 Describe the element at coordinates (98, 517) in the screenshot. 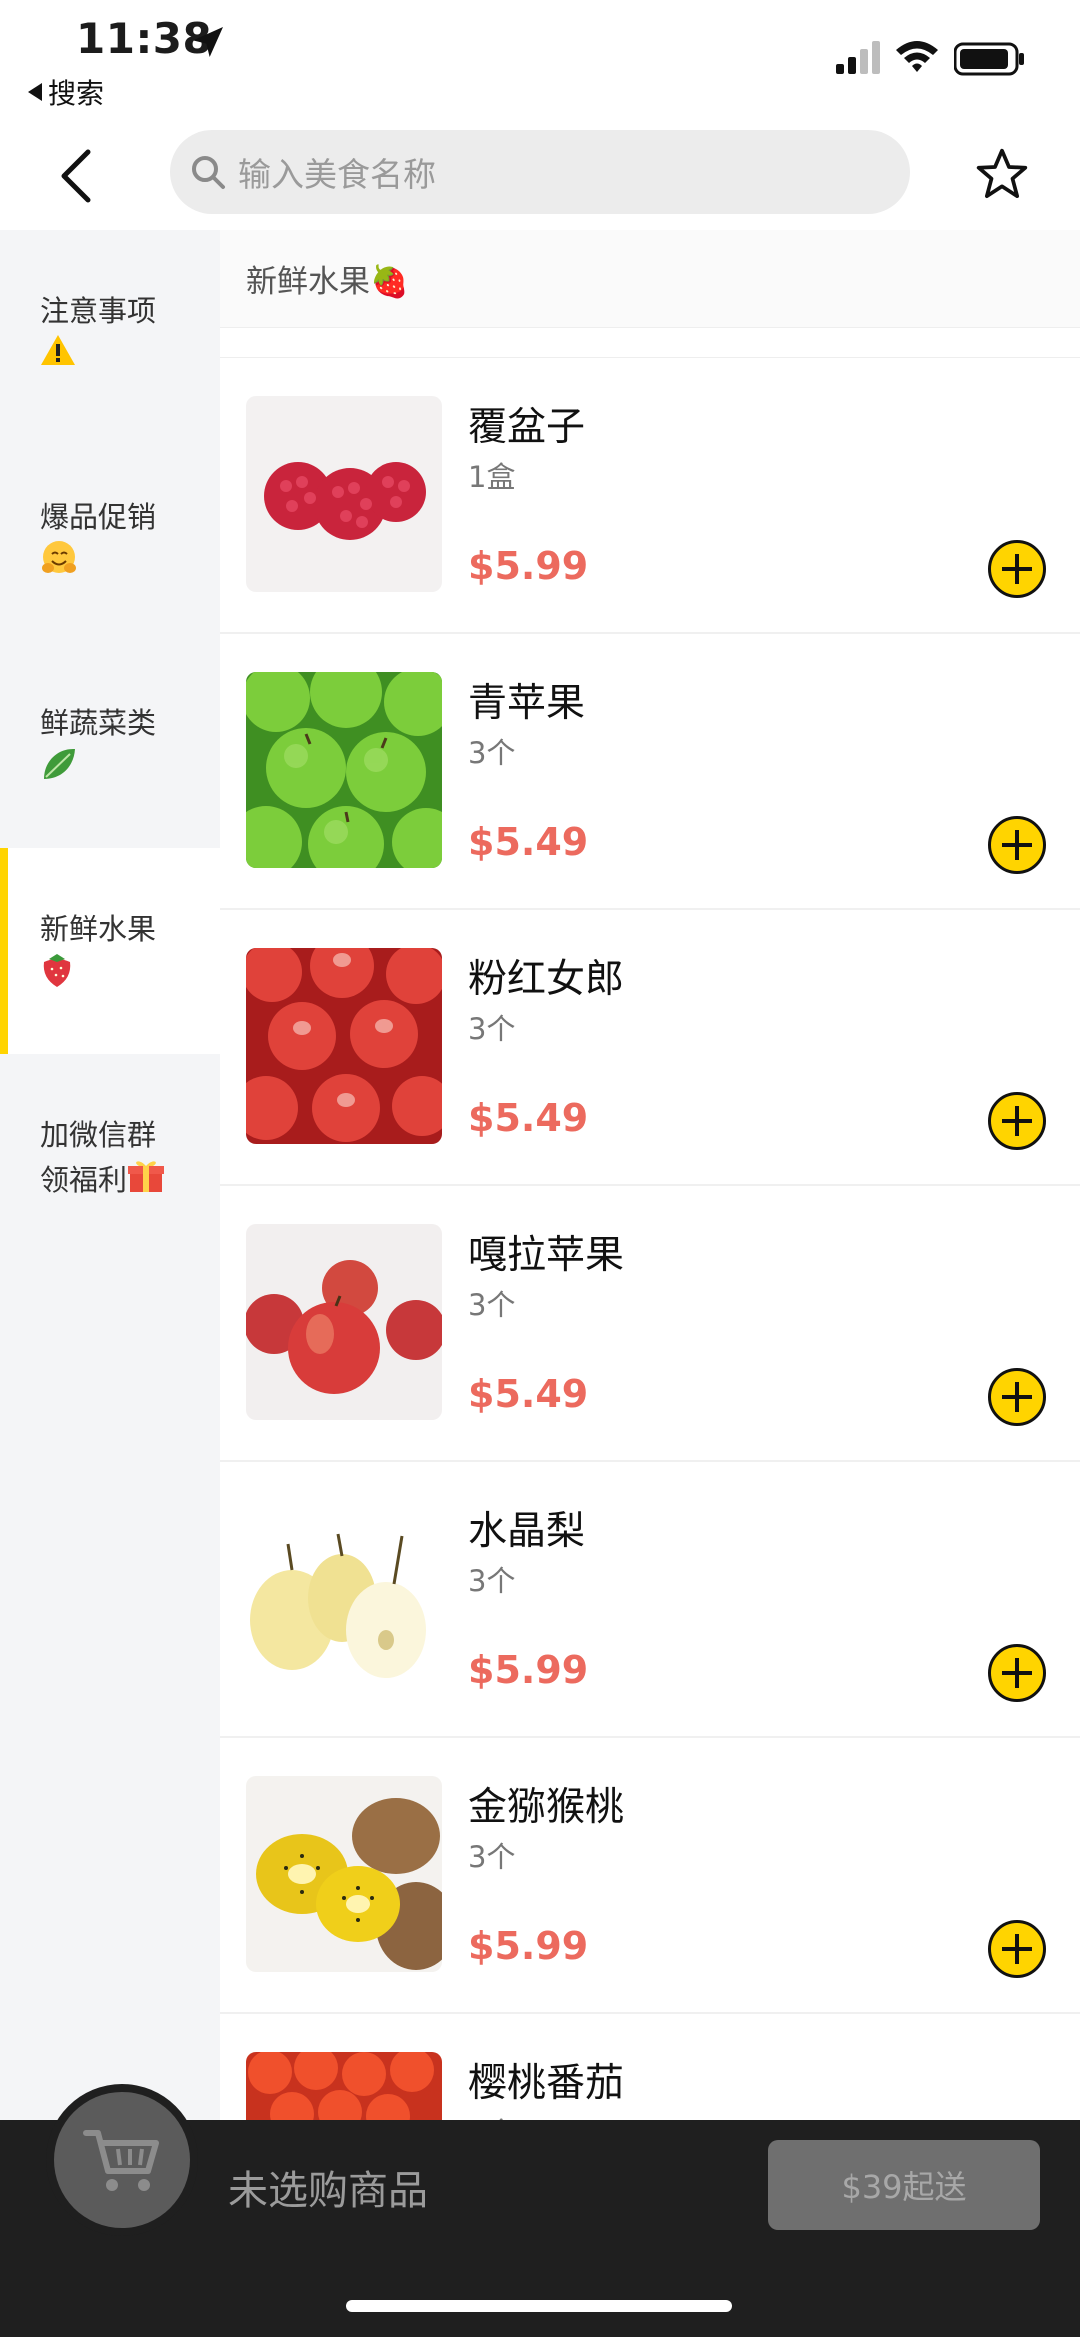

I see `category-label: 爆品促销` at that location.